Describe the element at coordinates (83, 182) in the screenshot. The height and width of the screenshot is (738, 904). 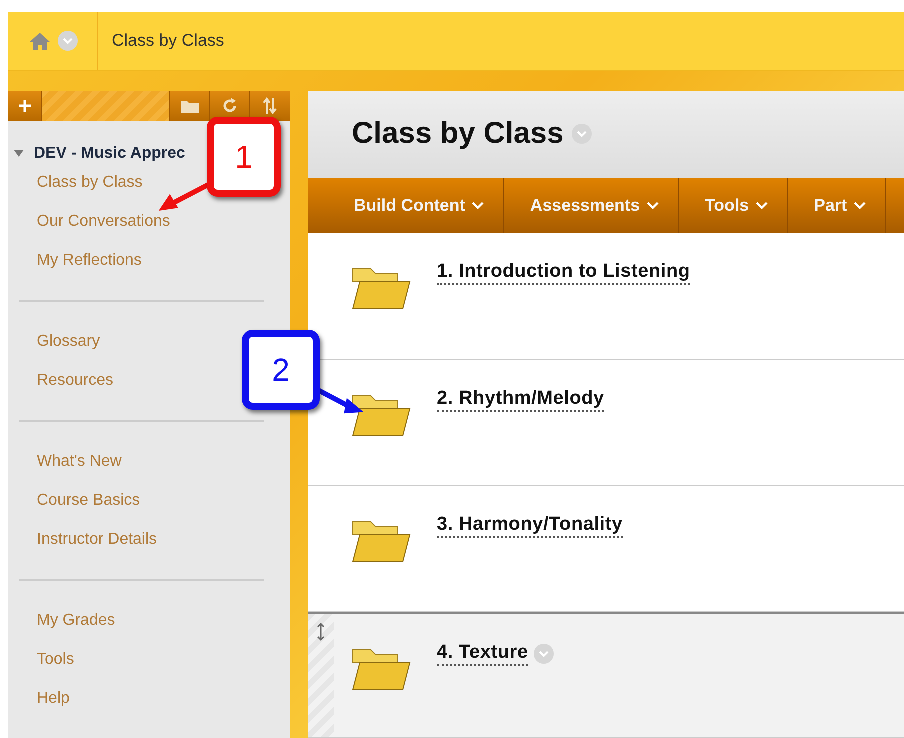
I see `sidebar-link: Class by Class` at that location.